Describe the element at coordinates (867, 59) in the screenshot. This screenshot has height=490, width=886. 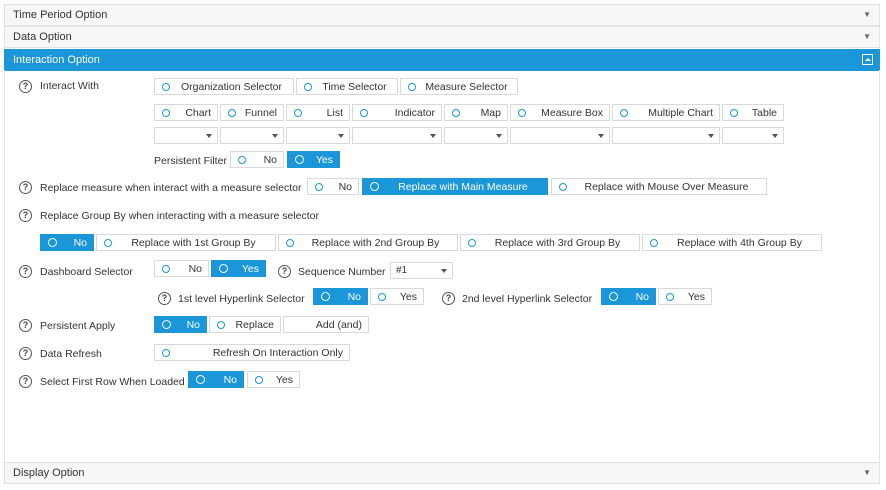
I see `collapse-icon` at that location.